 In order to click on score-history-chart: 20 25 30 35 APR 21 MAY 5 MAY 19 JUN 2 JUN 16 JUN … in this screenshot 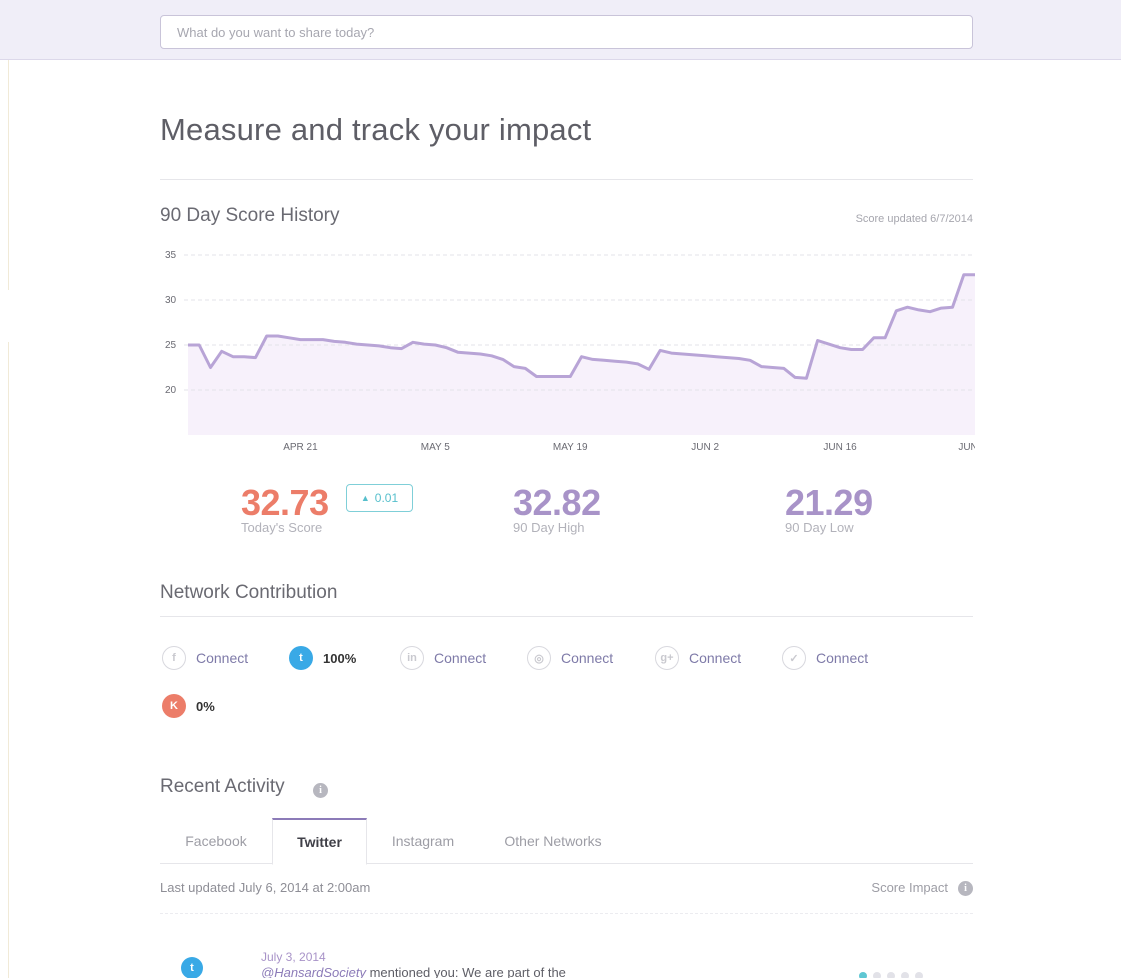, I will do `click(570, 351)`.